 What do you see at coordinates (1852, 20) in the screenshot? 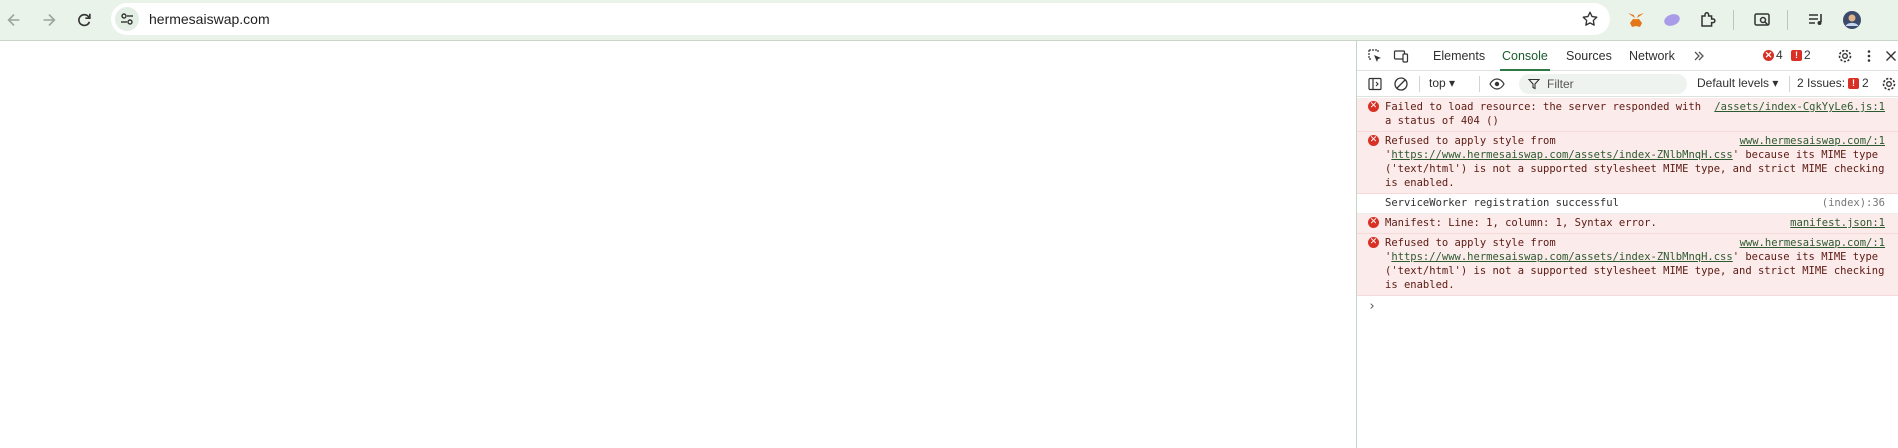
I see `profile-avatar` at bounding box center [1852, 20].